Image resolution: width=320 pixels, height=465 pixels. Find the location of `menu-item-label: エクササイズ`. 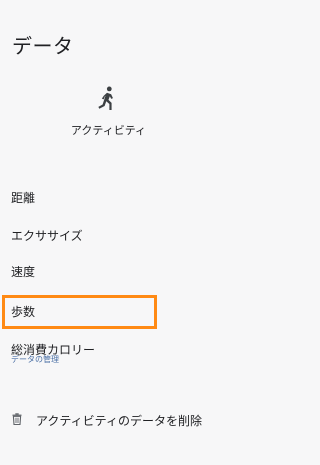

menu-item-label: エクササイズ is located at coordinates (47, 235).